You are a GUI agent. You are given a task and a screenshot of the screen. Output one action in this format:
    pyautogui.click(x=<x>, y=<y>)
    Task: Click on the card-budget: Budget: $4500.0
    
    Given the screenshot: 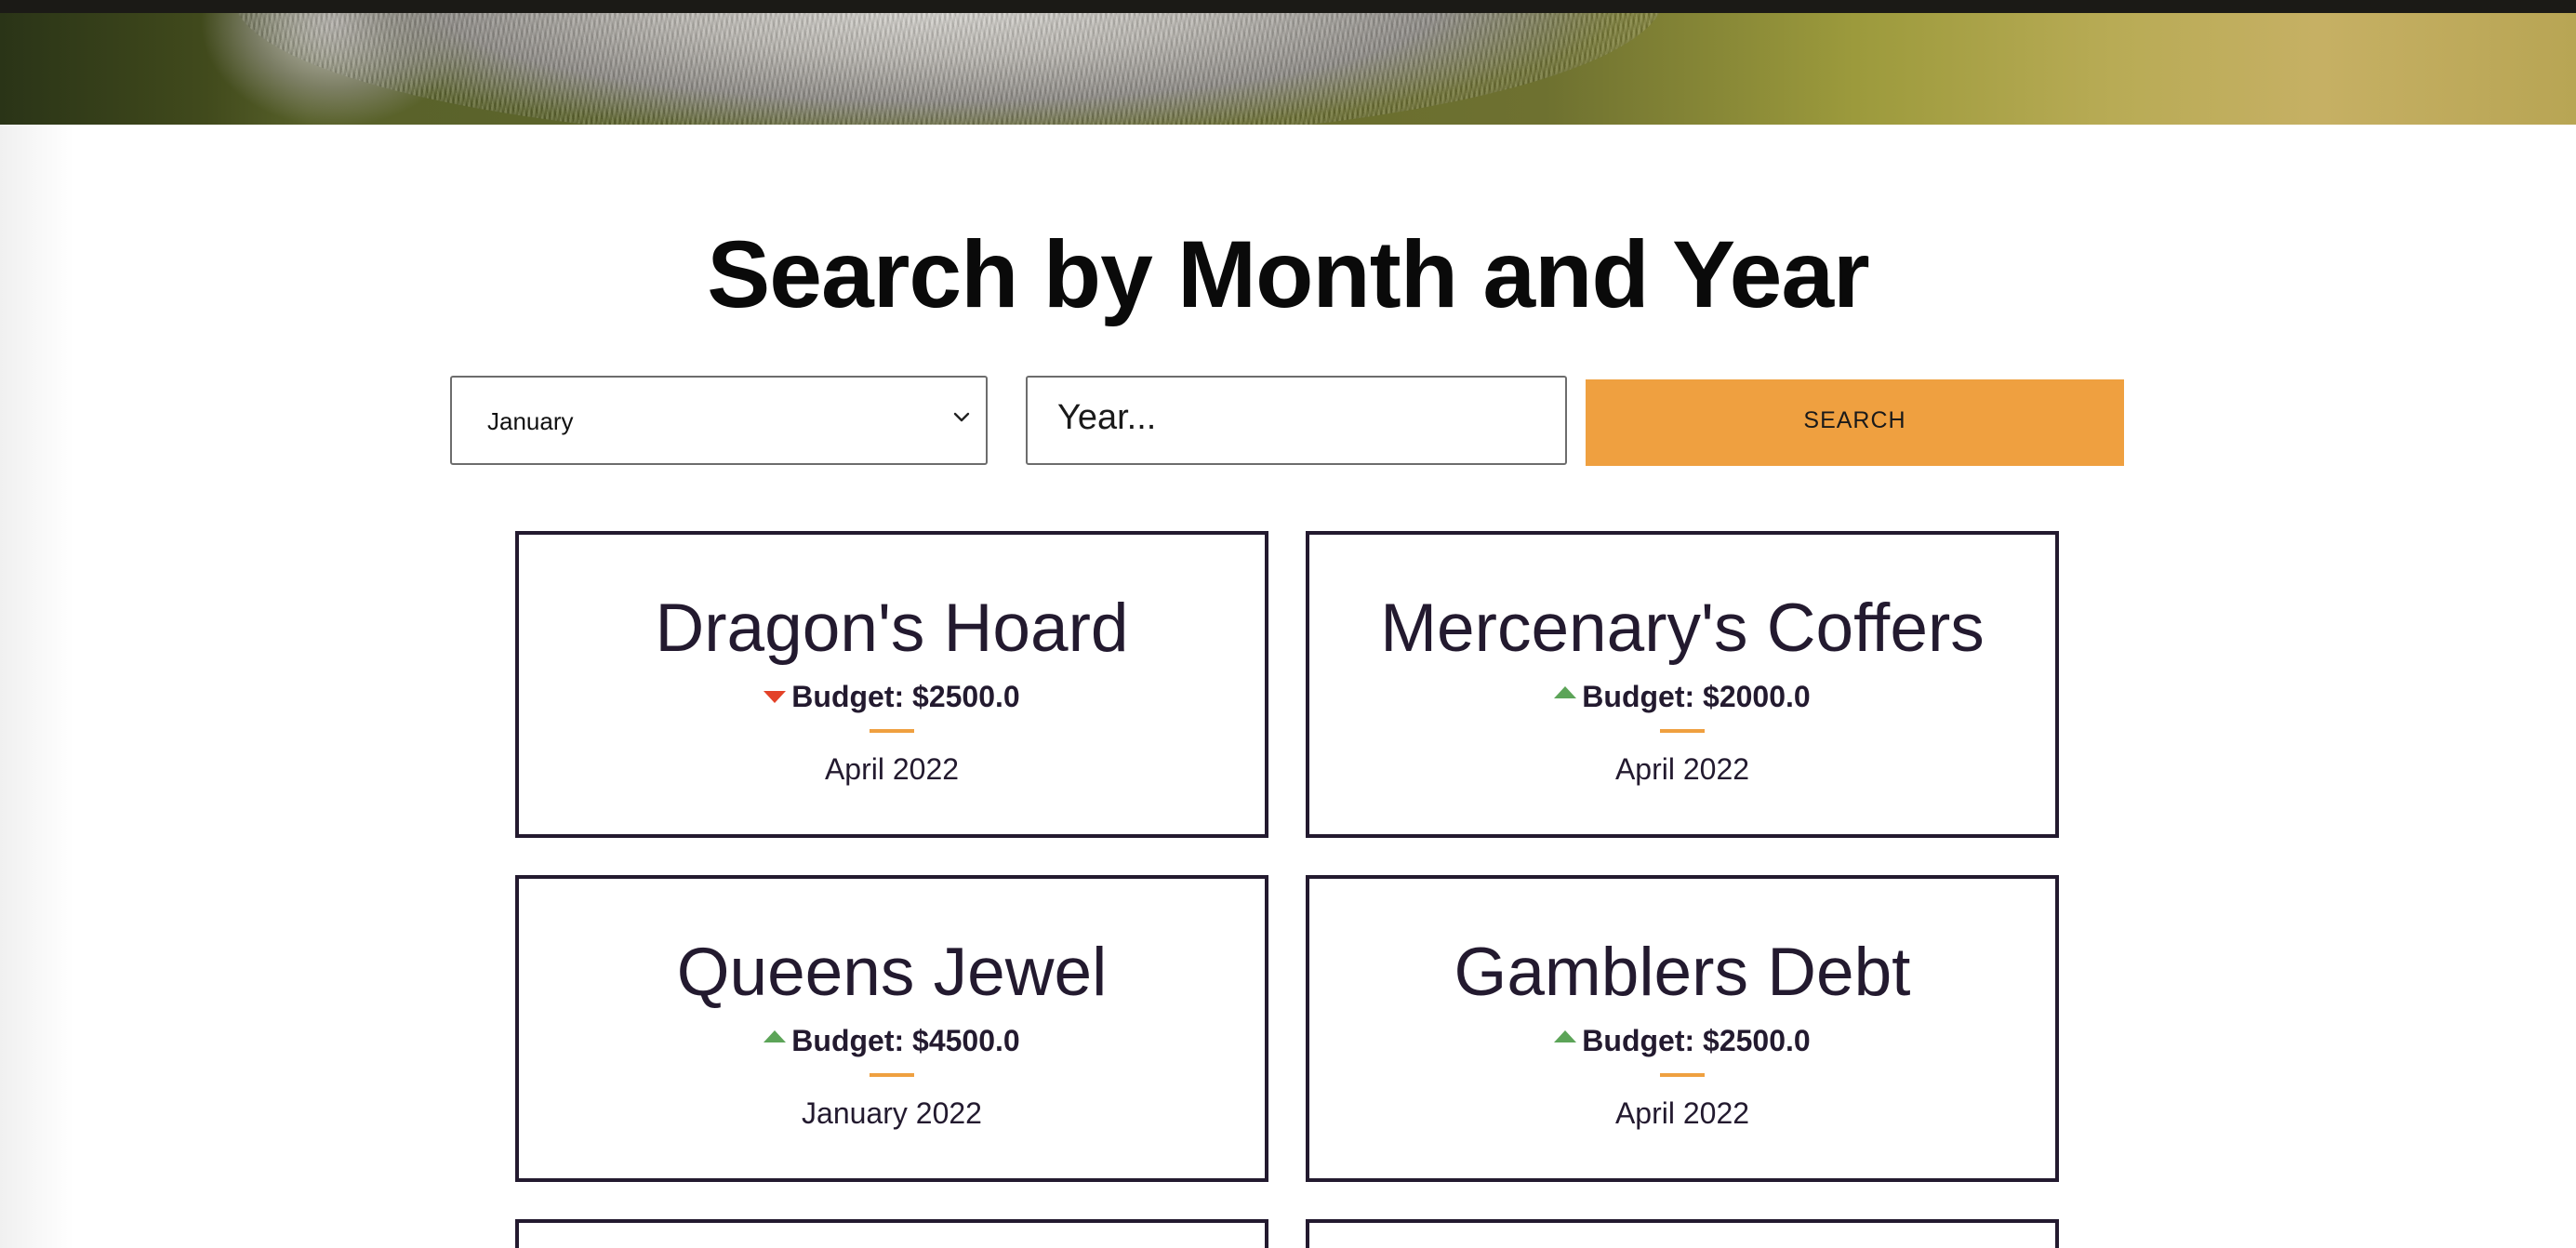 What is the action you would take?
    pyautogui.click(x=892, y=1040)
    